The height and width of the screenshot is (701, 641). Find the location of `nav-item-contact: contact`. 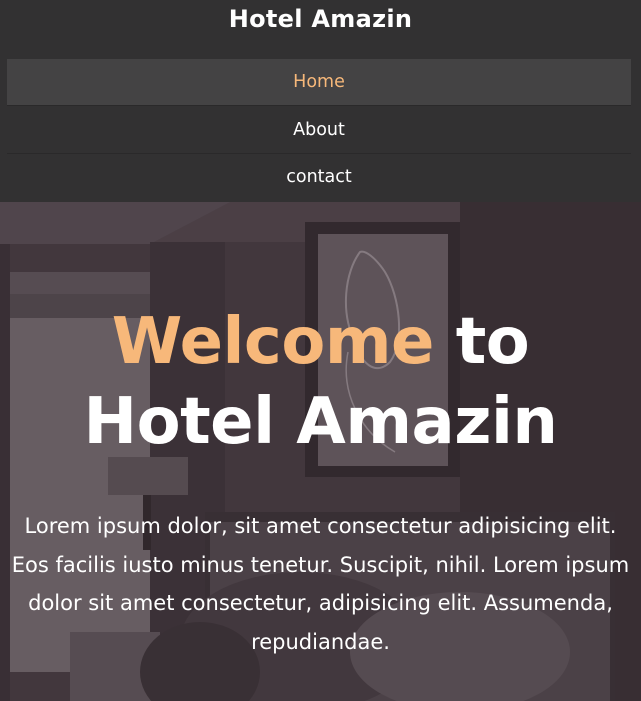

nav-item-contact: contact is located at coordinates (319, 177).